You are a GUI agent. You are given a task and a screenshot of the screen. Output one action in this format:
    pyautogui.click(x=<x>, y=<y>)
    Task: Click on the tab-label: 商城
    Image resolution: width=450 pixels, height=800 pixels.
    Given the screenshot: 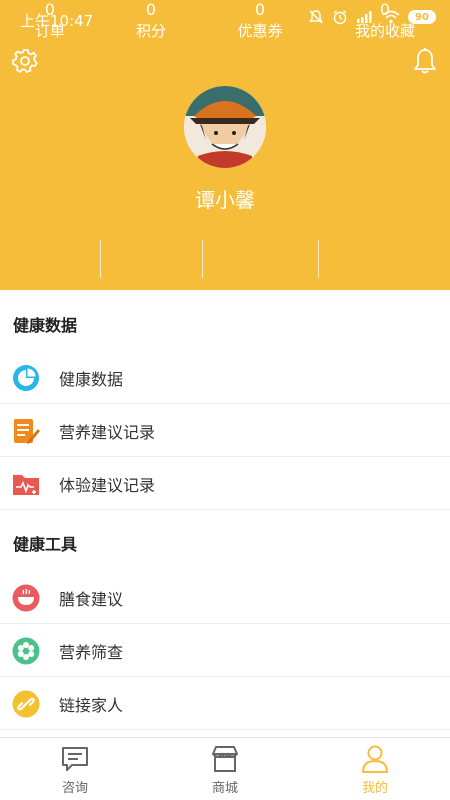 What is the action you would take?
    pyautogui.click(x=224, y=788)
    